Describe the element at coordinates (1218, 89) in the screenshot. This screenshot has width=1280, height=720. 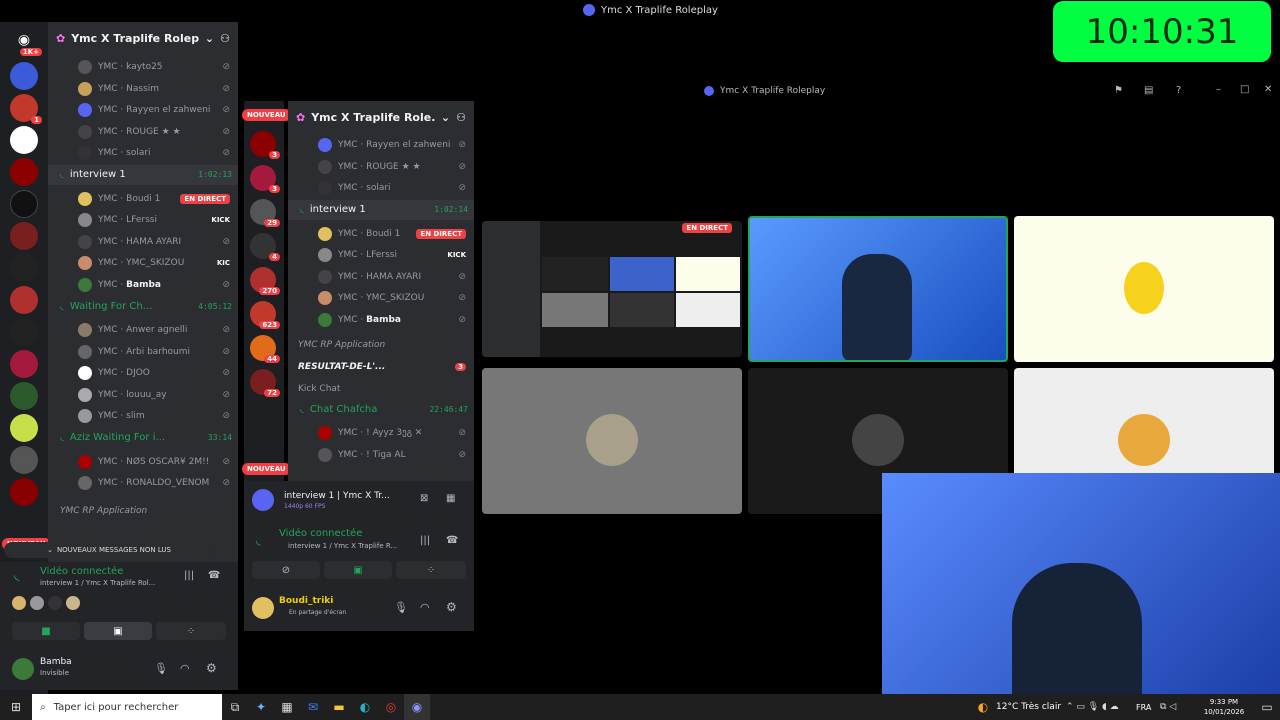
I see `minimize-icon: –` at that location.